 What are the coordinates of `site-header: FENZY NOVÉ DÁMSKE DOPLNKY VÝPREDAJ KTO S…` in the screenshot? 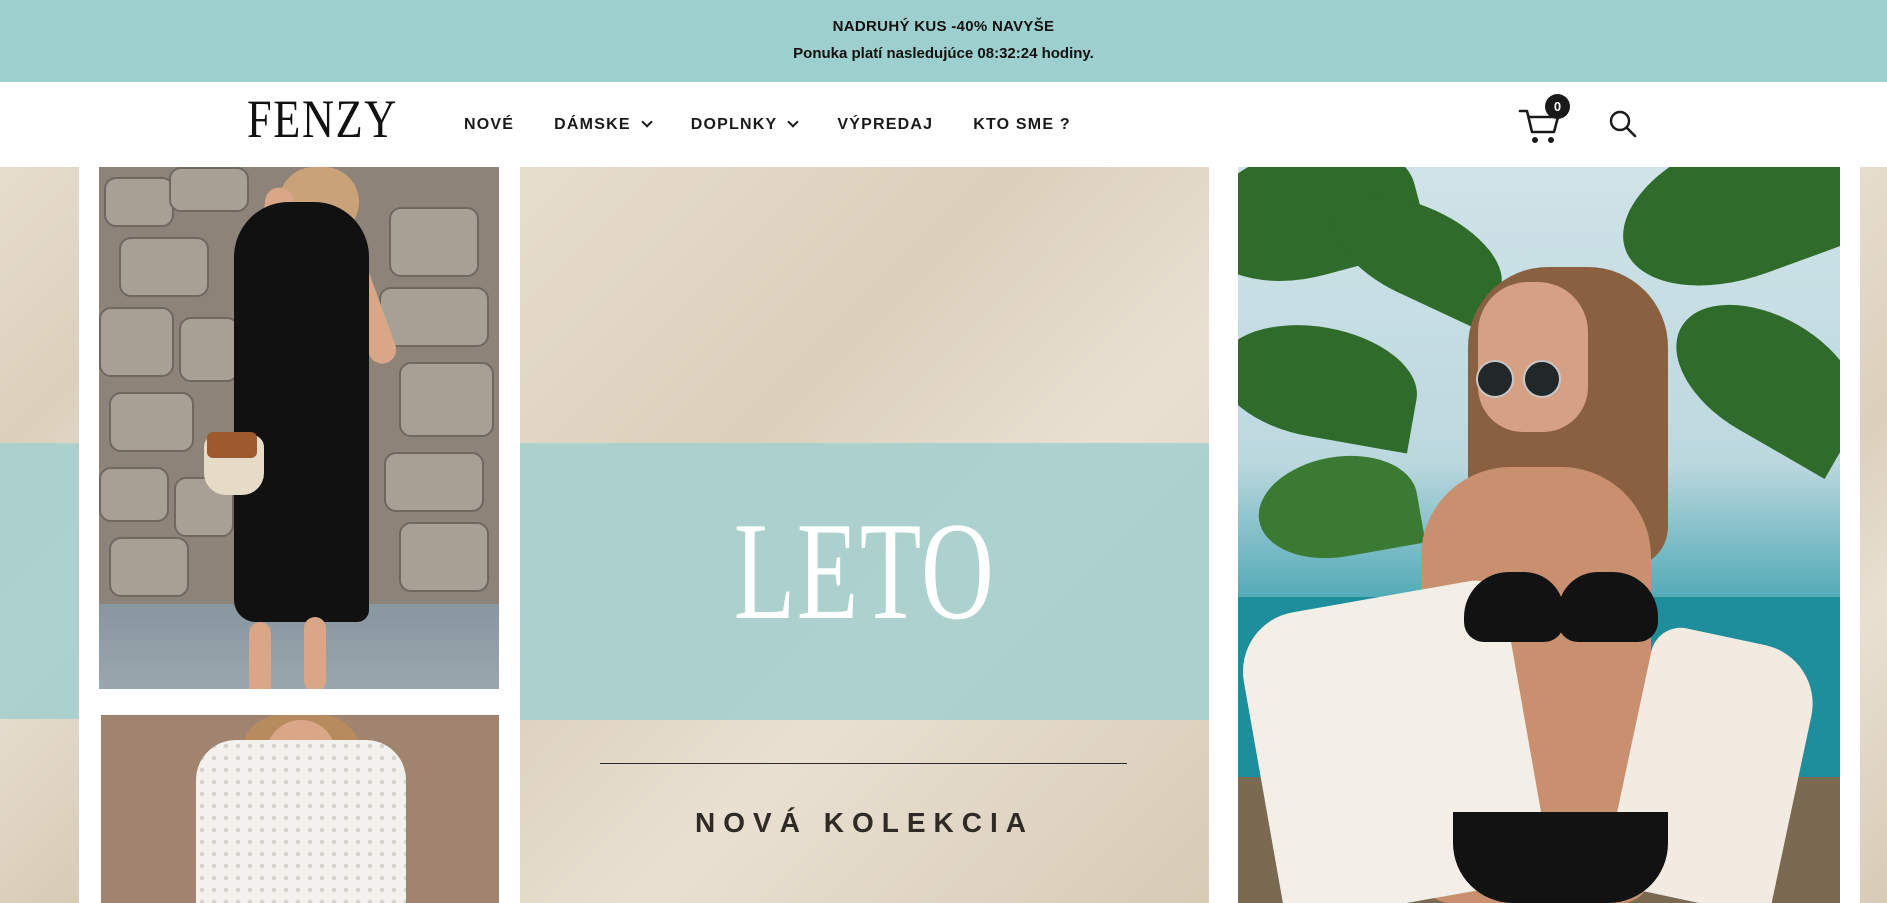 It's located at (943, 124).